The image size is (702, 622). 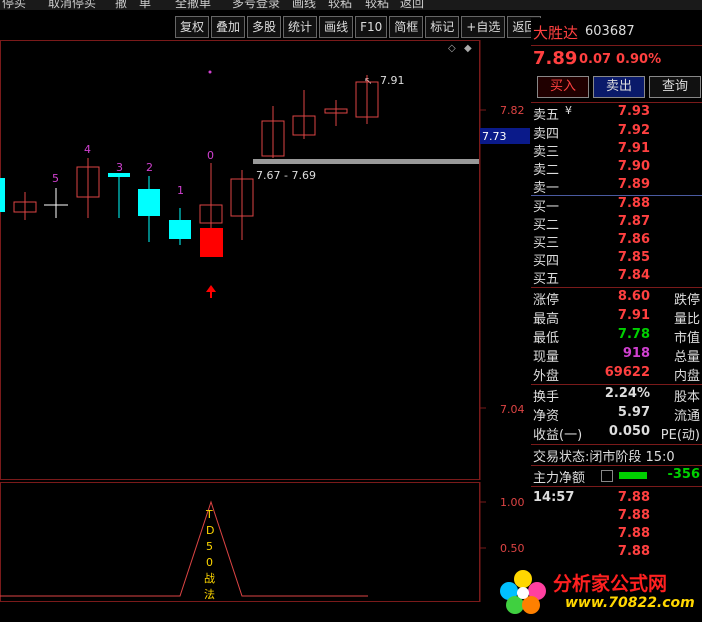 I want to click on price-tick-label: 7.82, so click(x=512, y=110).